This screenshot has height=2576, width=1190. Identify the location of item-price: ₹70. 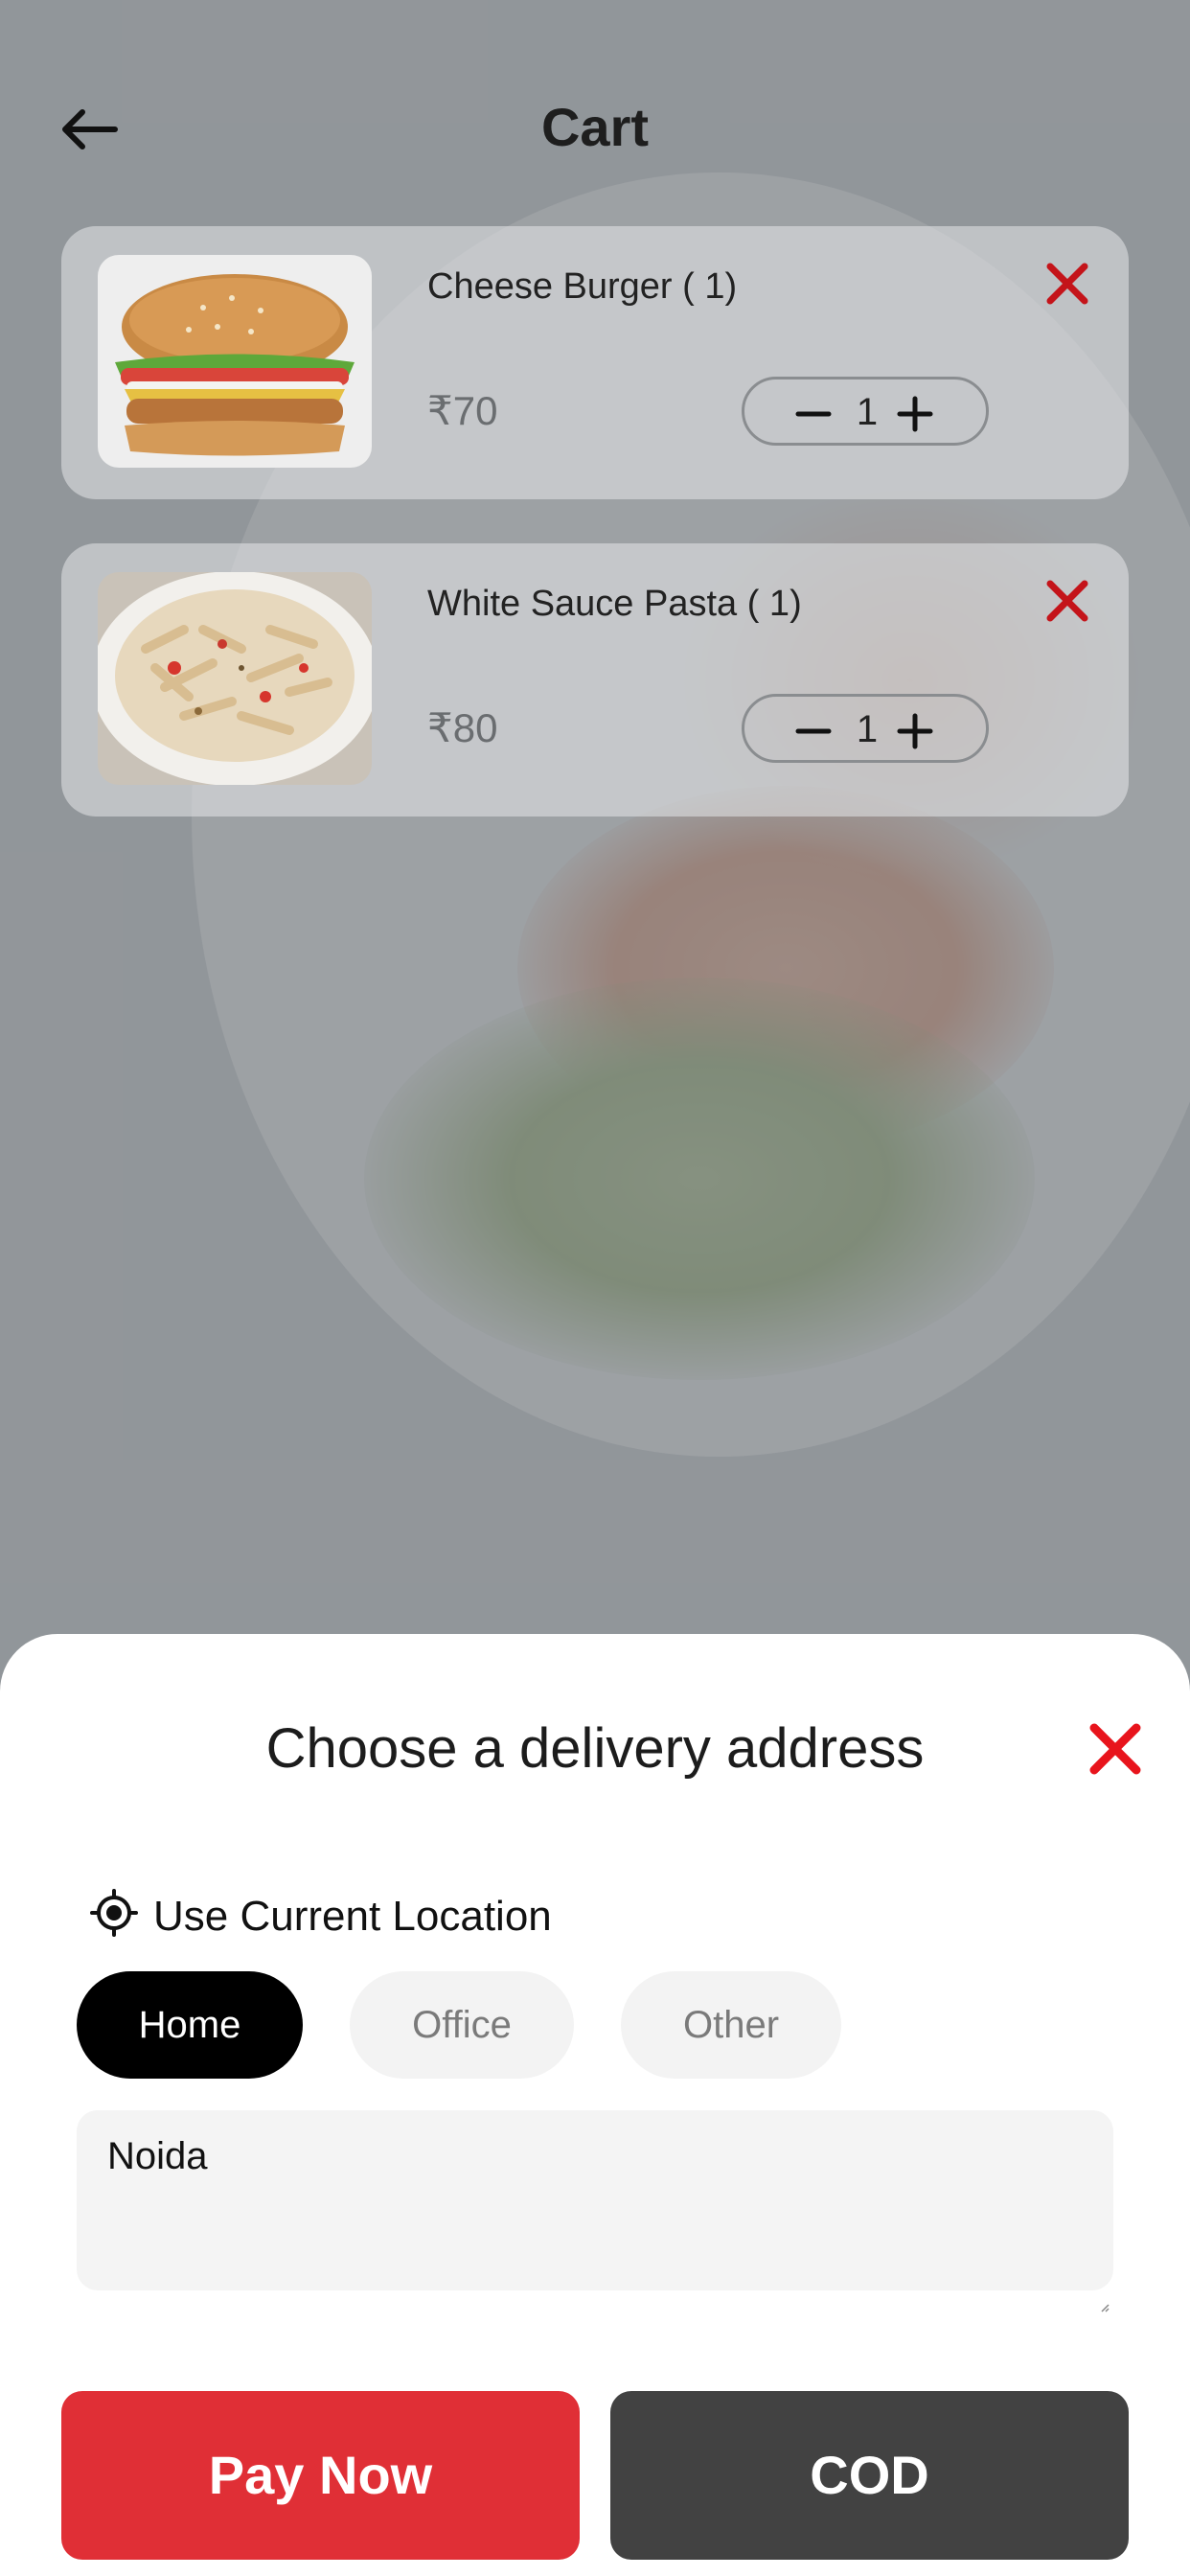
(463, 410).